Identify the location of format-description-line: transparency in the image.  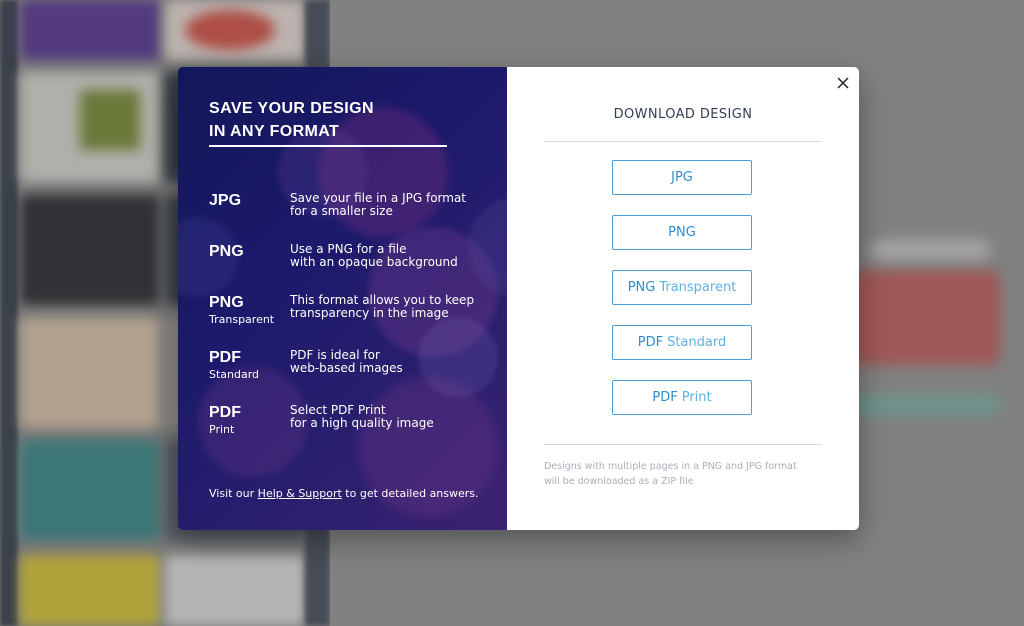
(369, 313).